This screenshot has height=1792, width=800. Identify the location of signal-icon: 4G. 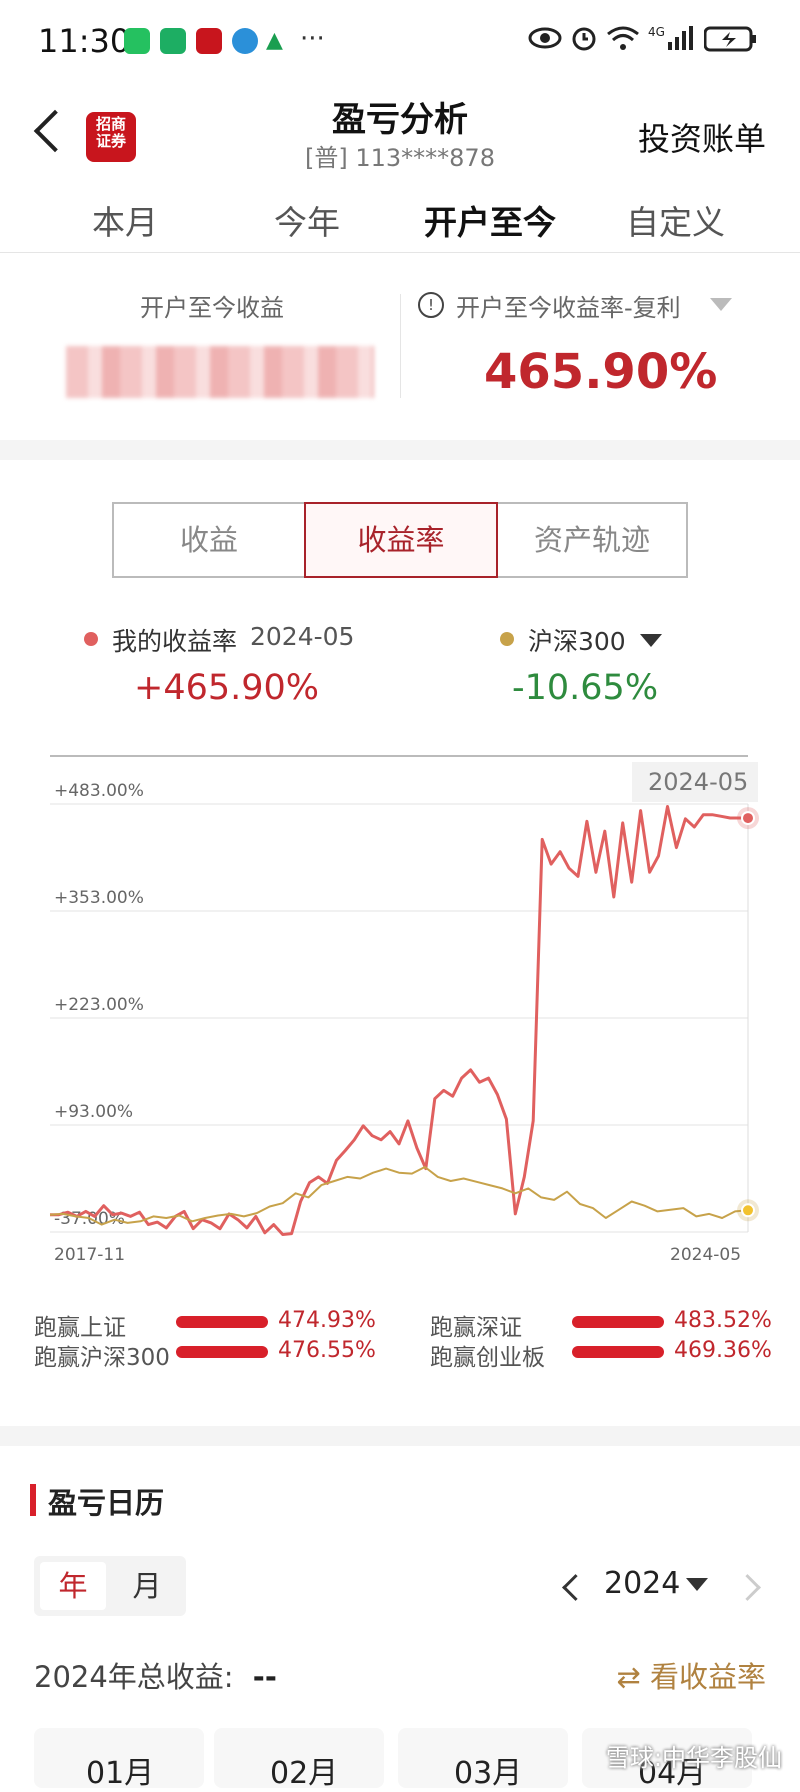
(670, 37).